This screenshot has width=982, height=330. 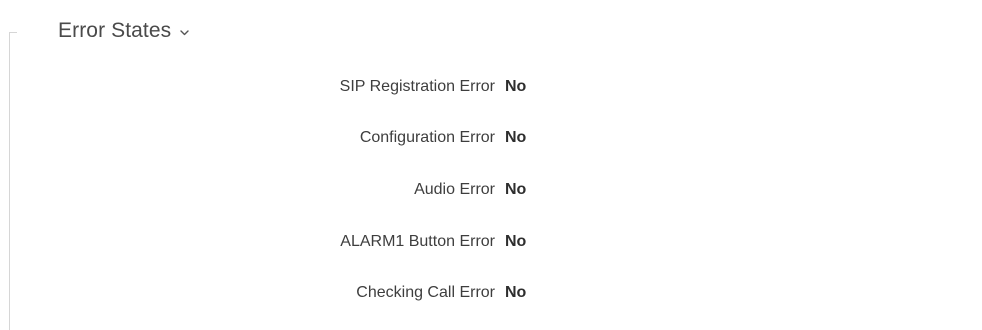 I want to click on status-row-sip-registration-error: SIP Registration Error No, so click(x=491, y=87).